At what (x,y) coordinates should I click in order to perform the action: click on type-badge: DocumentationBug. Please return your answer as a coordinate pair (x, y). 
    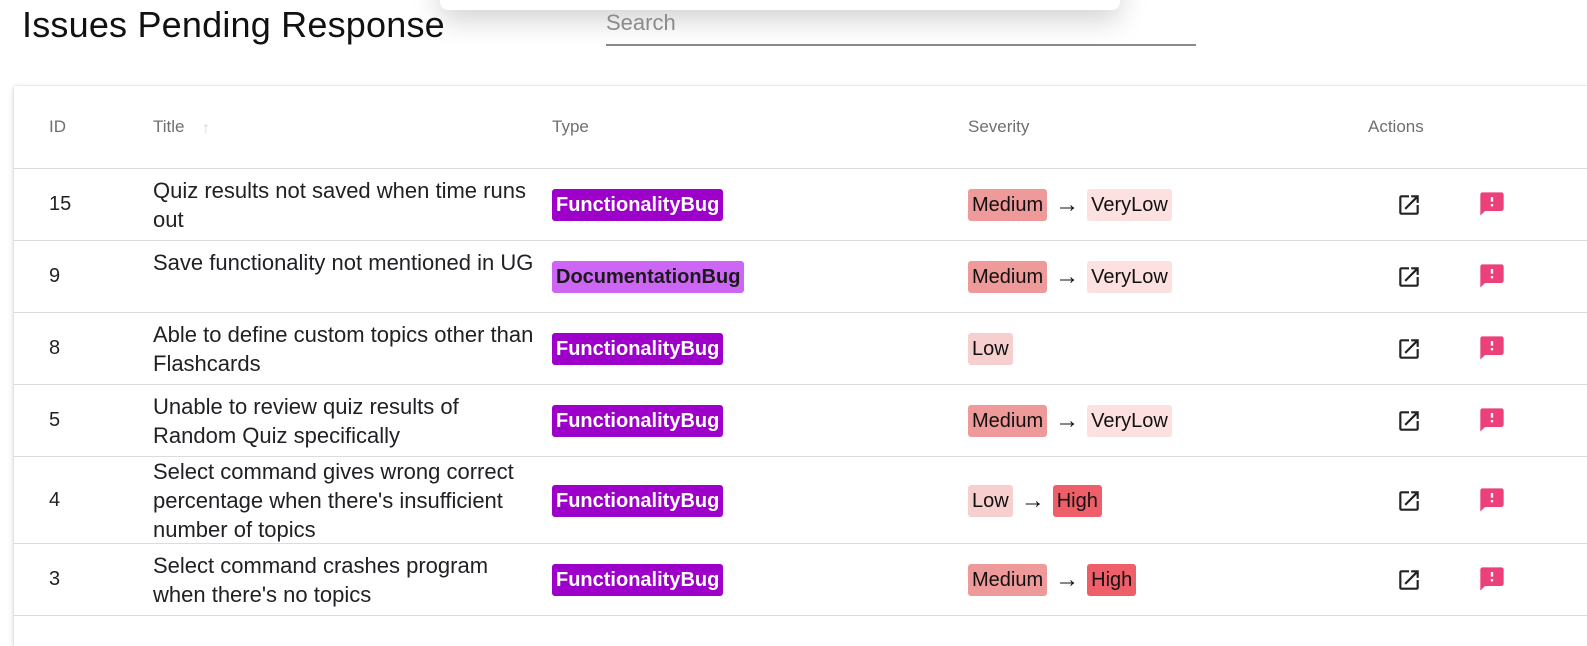
    Looking at the image, I should click on (648, 277).